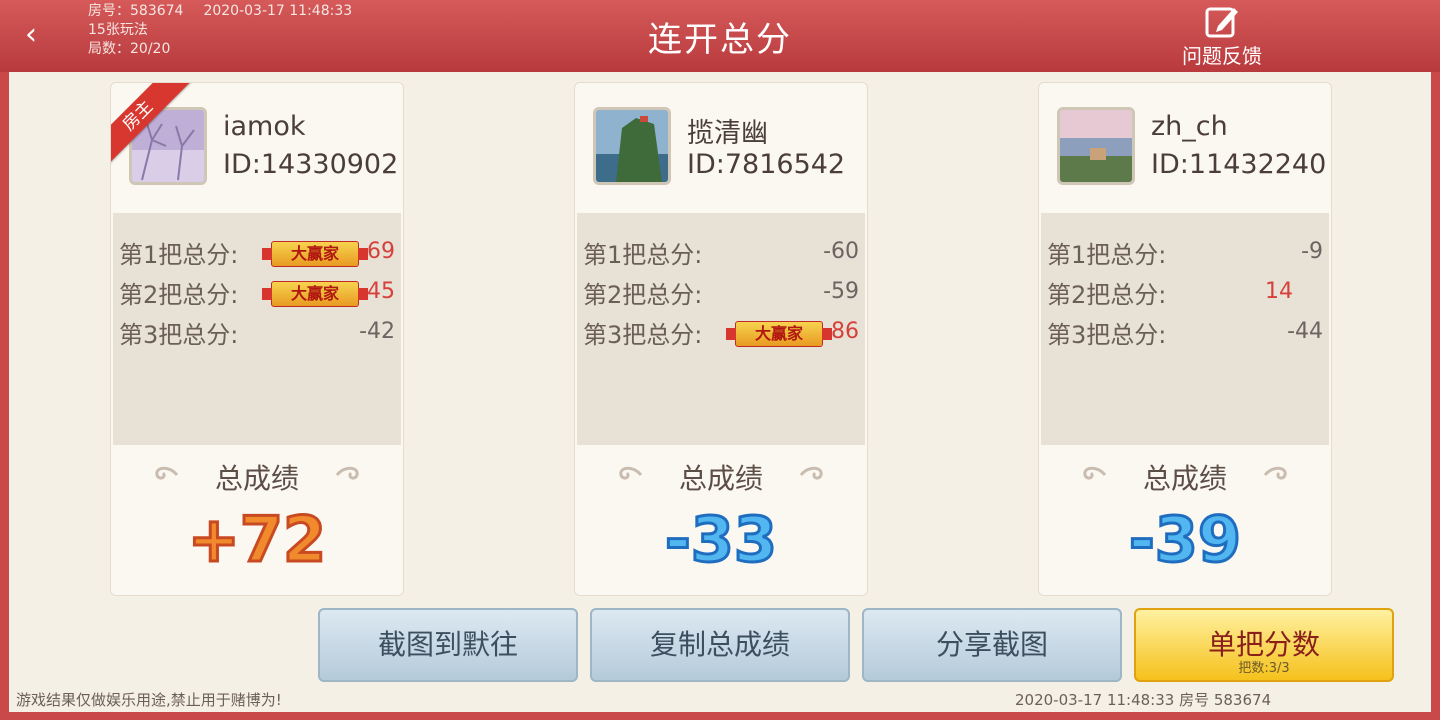  I want to click on round-score-row: 第3把总分: -44, so click(1185, 331).